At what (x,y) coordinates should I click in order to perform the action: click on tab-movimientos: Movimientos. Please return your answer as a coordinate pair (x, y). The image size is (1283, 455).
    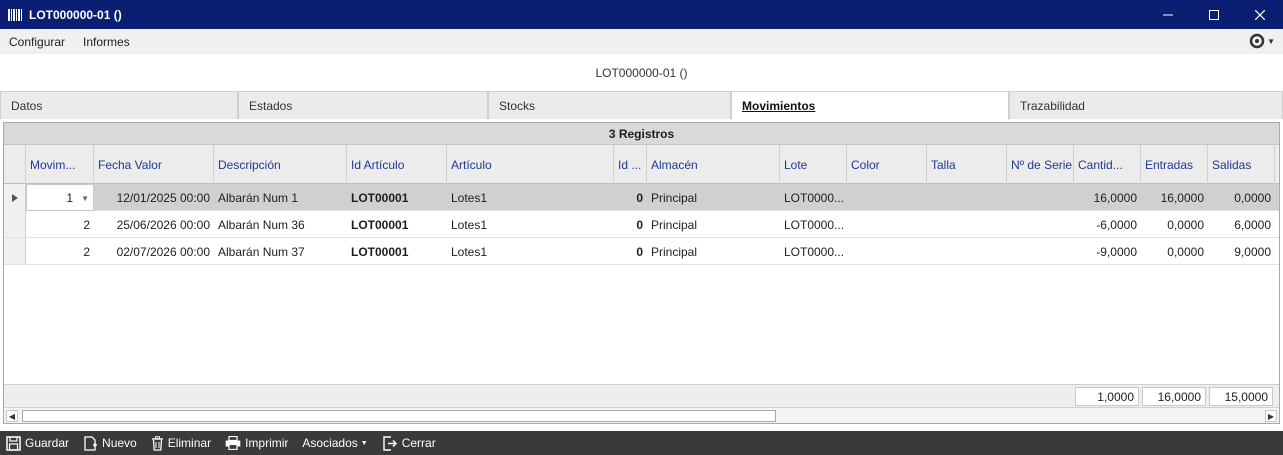
    Looking at the image, I should click on (870, 105).